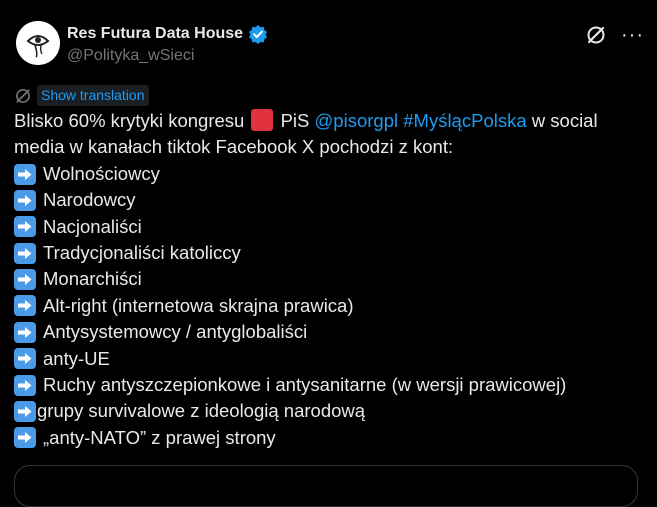 This screenshot has width=657, height=507. What do you see at coordinates (329, 332) in the screenshot?
I see `list-item: Antysystemowcy / antyglobaliści` at bounding box center [329, 332].